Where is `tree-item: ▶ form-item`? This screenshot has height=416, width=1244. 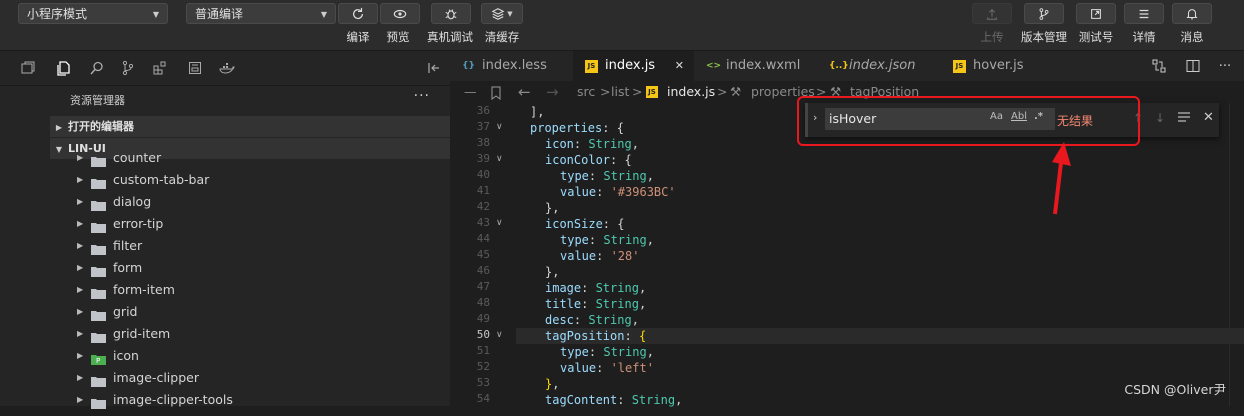 tree-item: ▶ form-item is located at coordinates (250, 290).